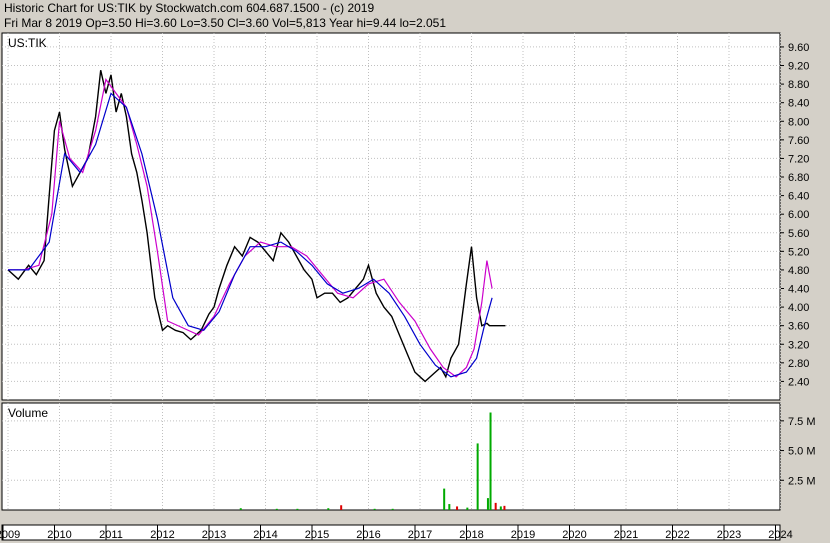  What do you see at coordinates (798, 159) in the screenshot?
I see `price-tick-label: 7.20` at bounding box center [798, 159].